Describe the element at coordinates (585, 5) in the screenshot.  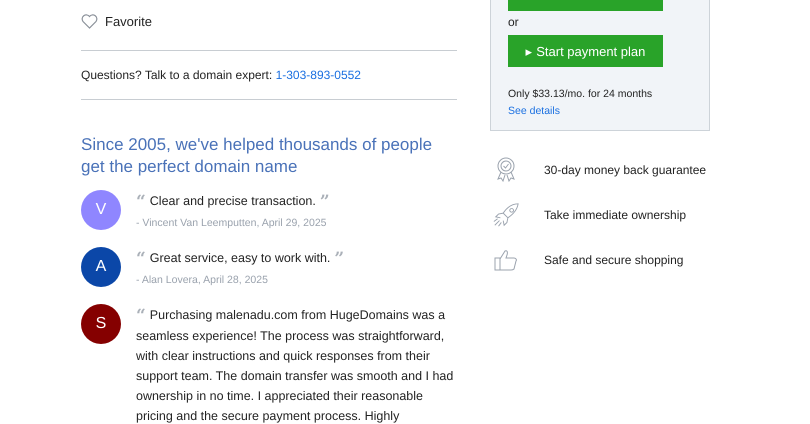
I see `buy-button` at that location.